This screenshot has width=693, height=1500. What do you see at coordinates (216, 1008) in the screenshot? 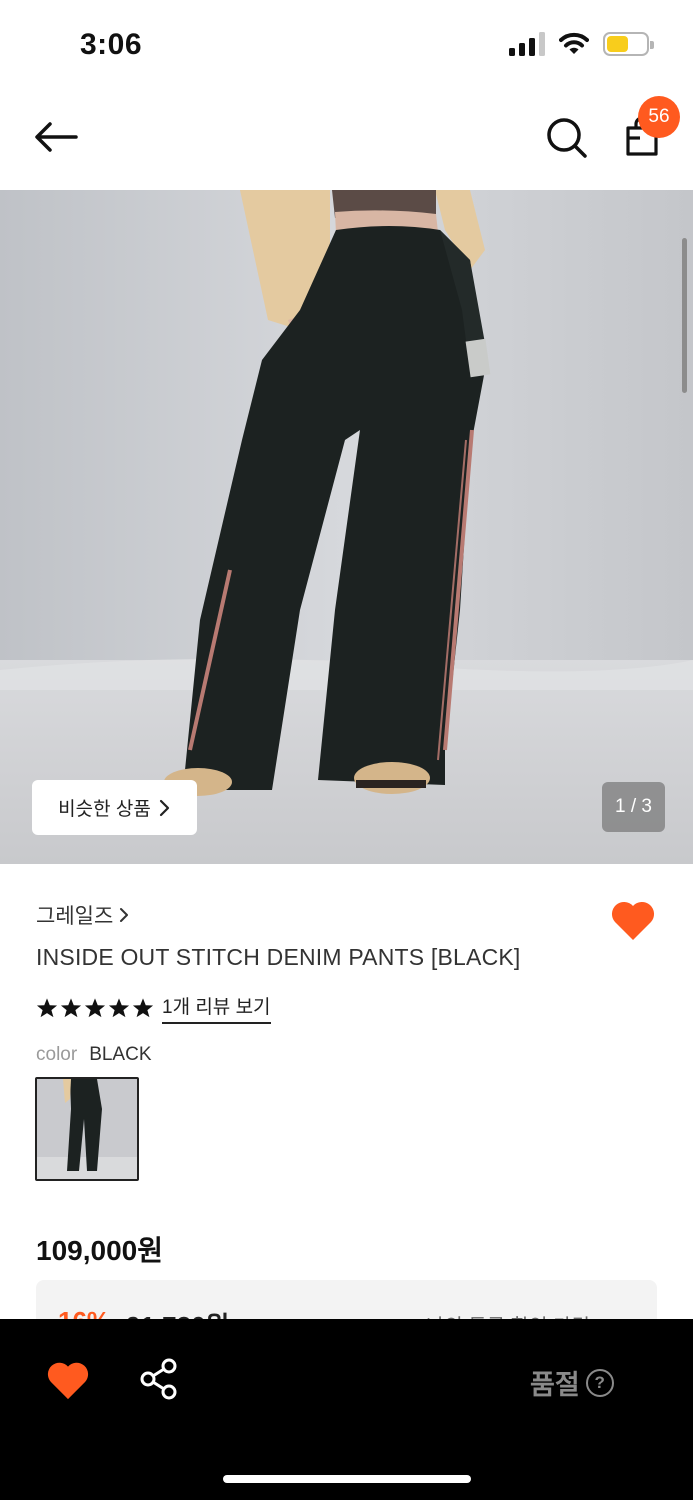
I see `review-link: 1개 리뷰 보기` at bounding box center [216, 1008].